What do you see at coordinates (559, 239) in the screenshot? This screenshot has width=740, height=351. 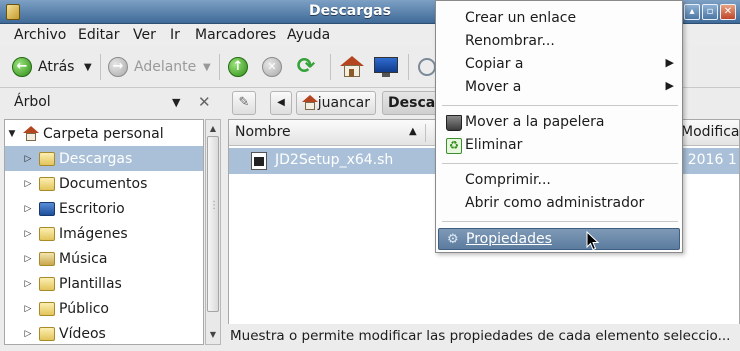 I see `menu-item-propiedades: ⚙ Propiedades` at bounding box center [559, 239].